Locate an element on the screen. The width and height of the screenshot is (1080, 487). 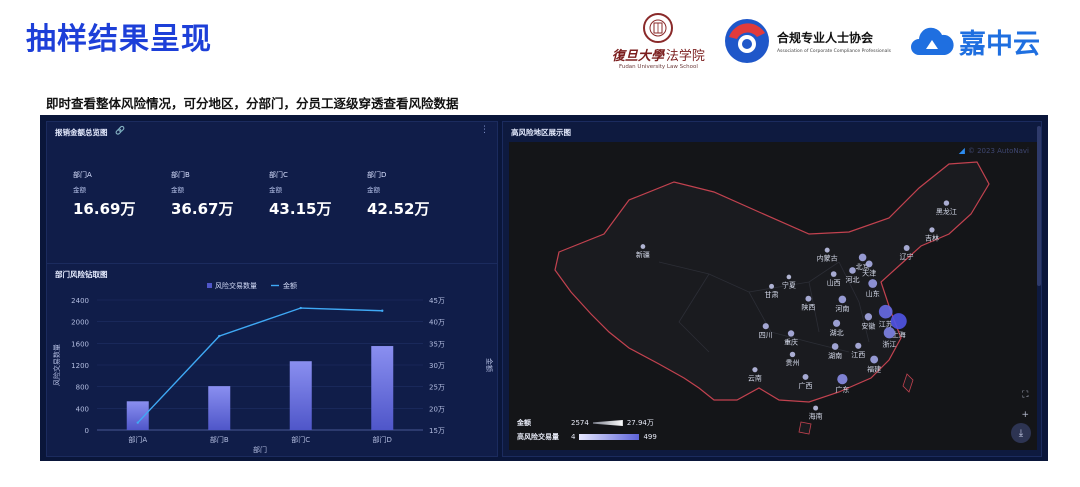
summary-item: 部门D 金额 42.52万 is located at coordinates (416, 194).